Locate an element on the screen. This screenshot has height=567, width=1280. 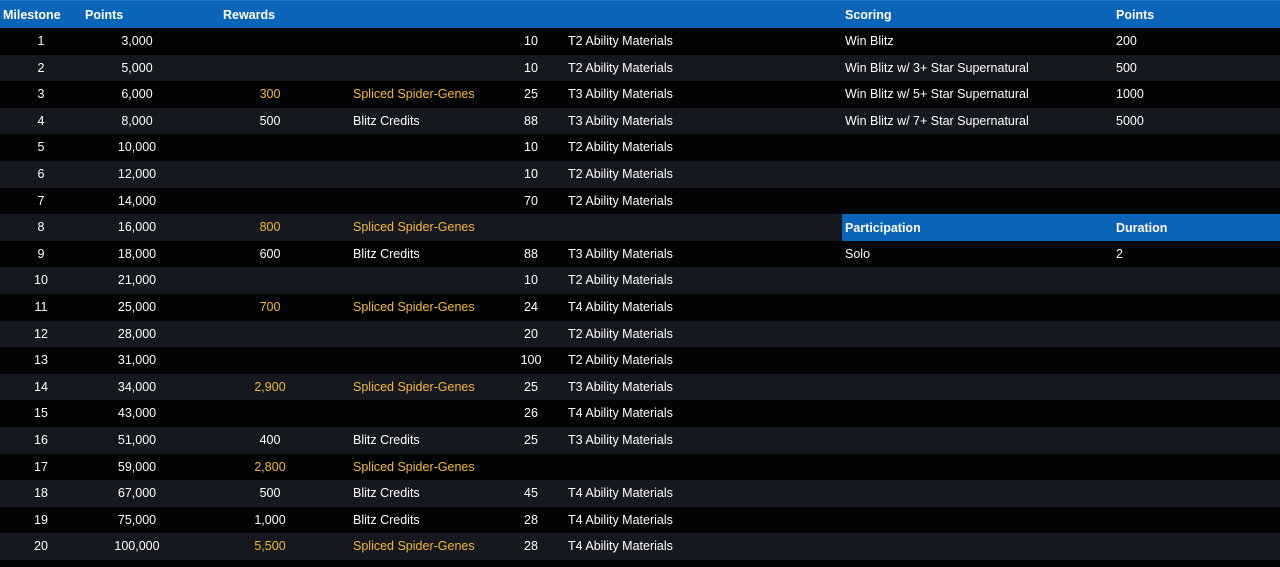
material-quantity: 88 is located at coordinates (531, 253).